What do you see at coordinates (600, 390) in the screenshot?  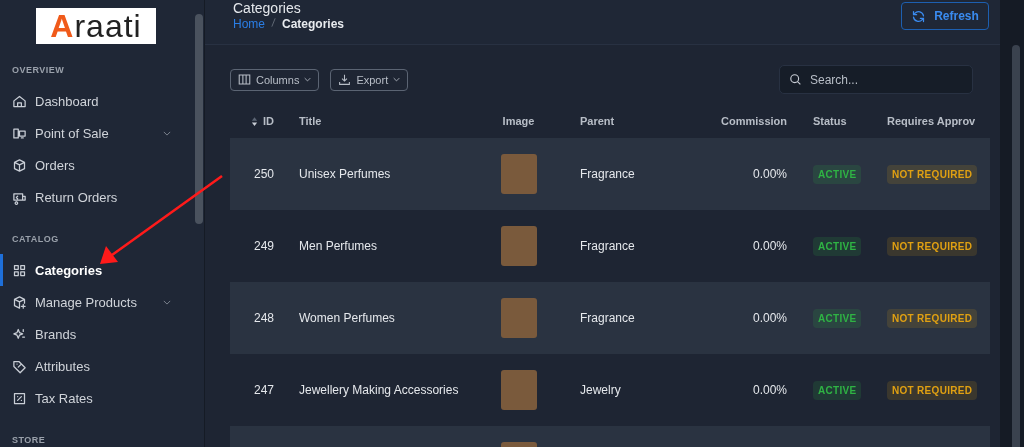 I see `table-cell-text: Jewelry` at bounding box center [600, 390].